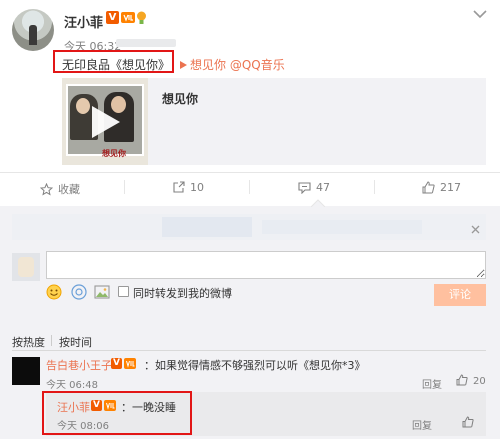  What do you see at coordinates (146, 43) in the screenshot?
I see `post-source-blurred` at bounding box center [146, 43].